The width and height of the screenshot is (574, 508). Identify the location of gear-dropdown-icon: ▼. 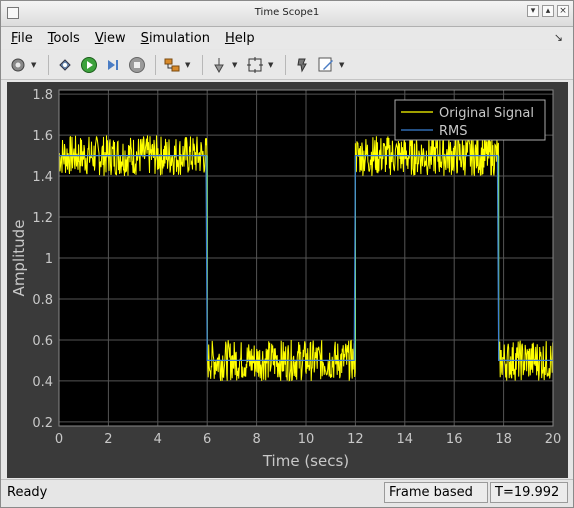
(35, 65).